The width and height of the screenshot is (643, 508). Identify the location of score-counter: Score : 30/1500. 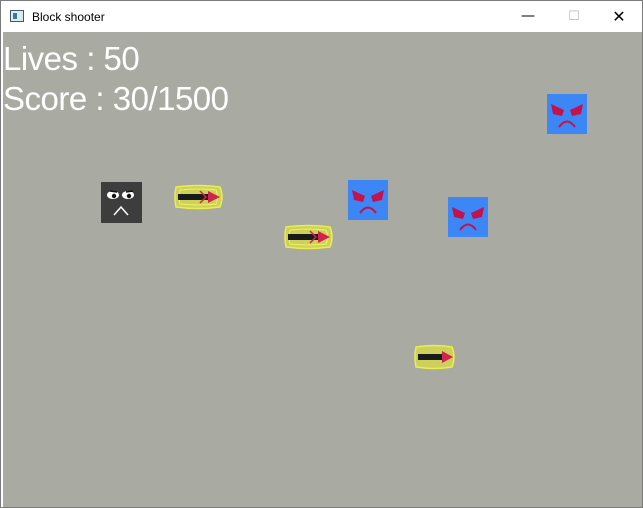
(116, 98).